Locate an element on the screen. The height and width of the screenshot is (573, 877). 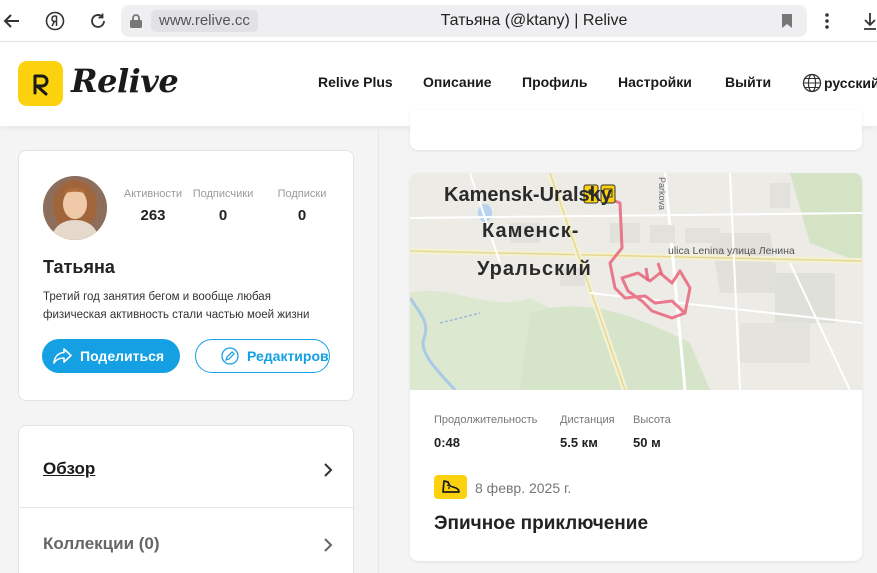
stat-activities: Активности 263 is located at coordinates (153, 206).